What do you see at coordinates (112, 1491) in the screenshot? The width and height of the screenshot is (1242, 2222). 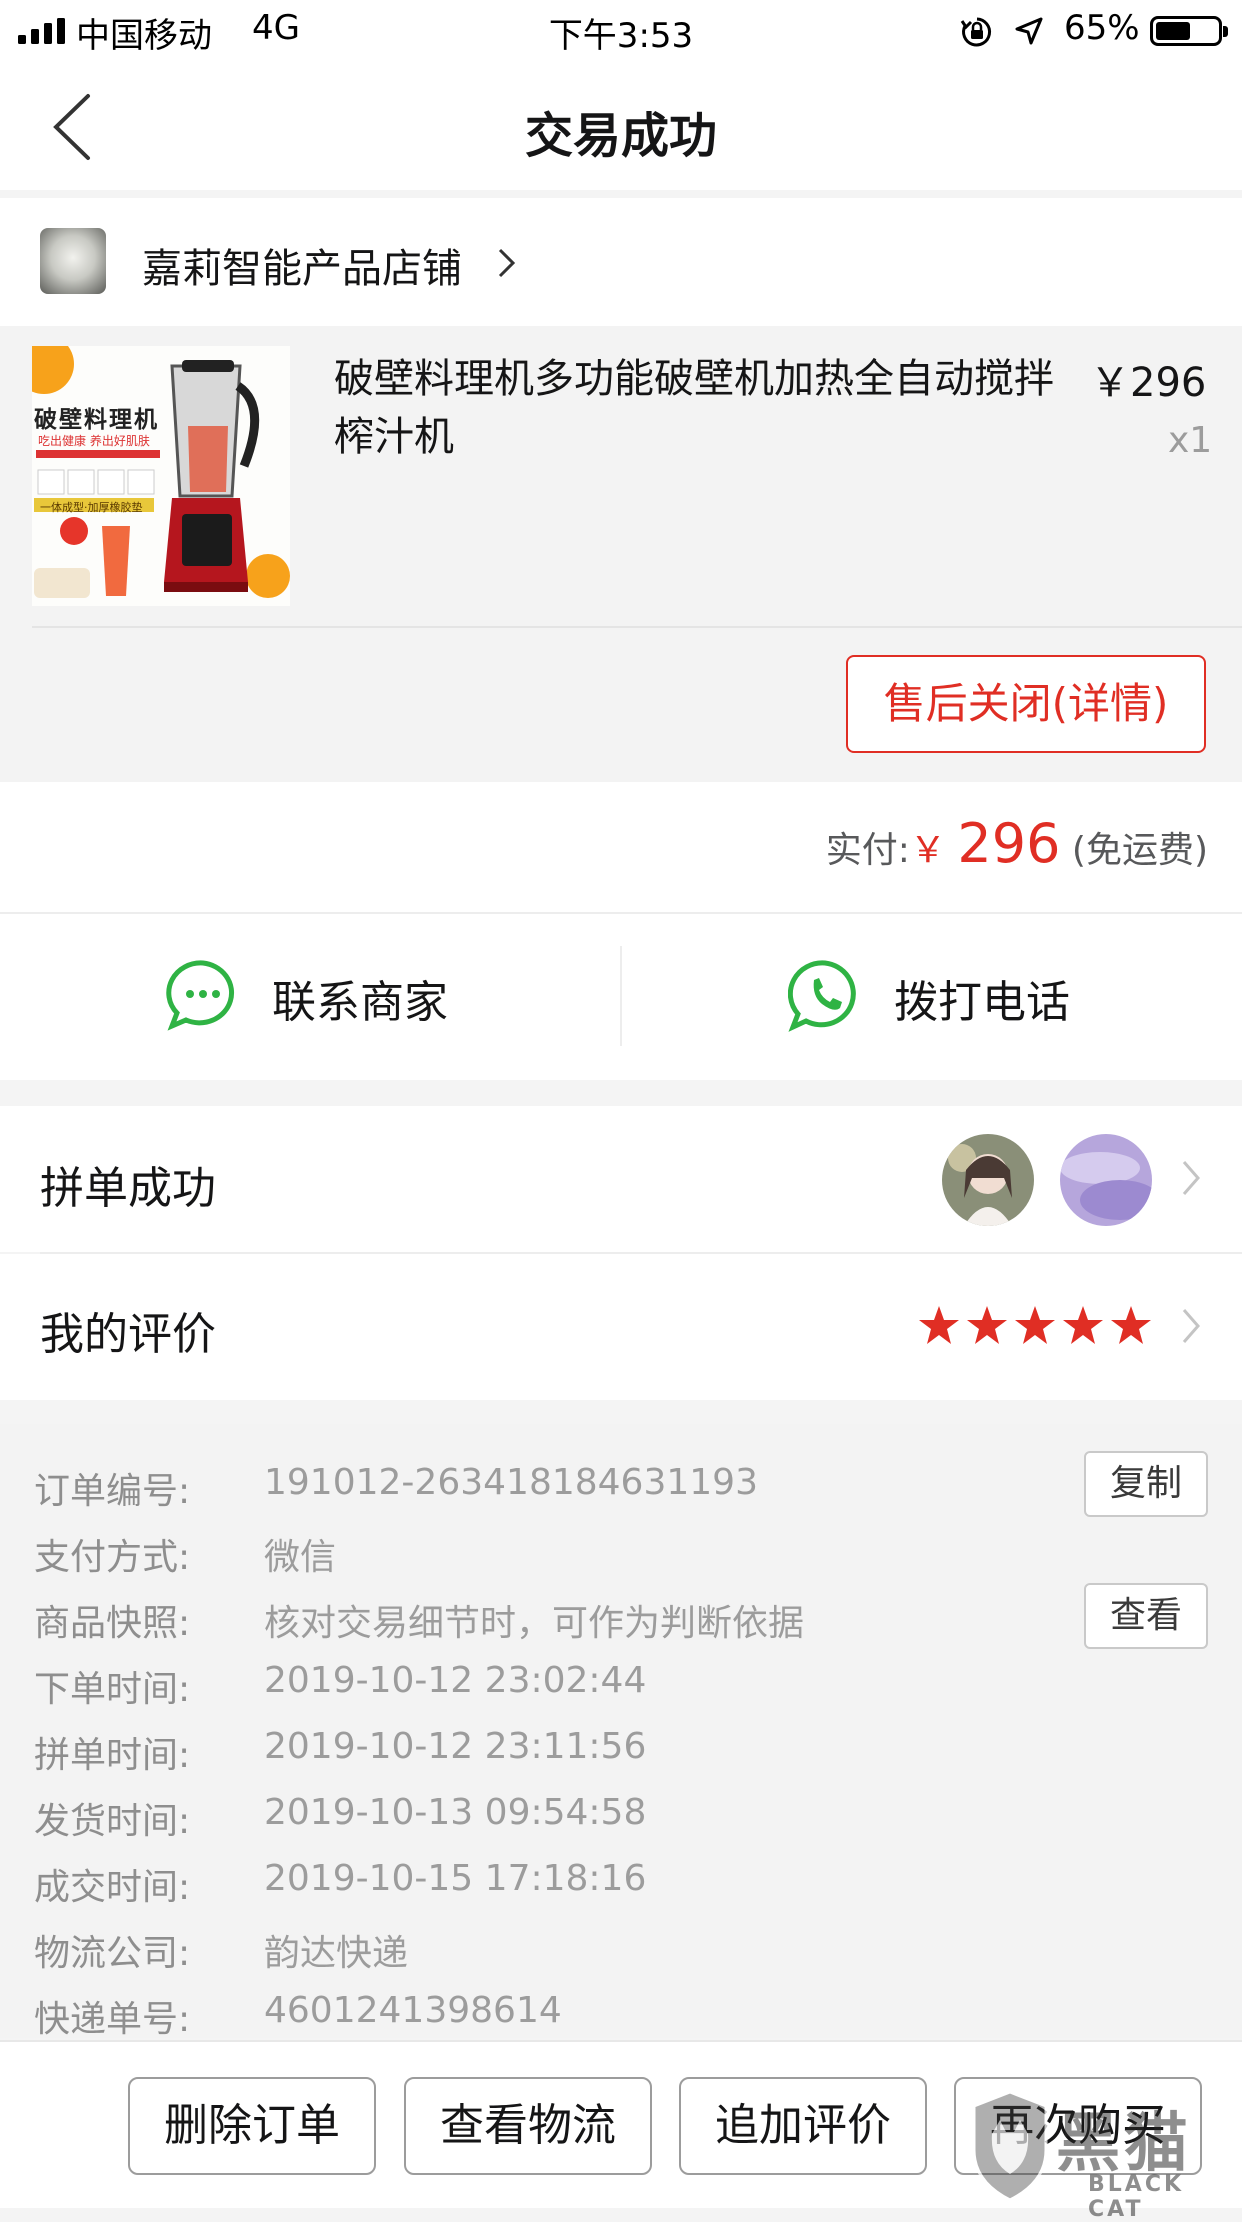 I see `order-number-label: 订单编号:` at bounding box center [112, 1491].